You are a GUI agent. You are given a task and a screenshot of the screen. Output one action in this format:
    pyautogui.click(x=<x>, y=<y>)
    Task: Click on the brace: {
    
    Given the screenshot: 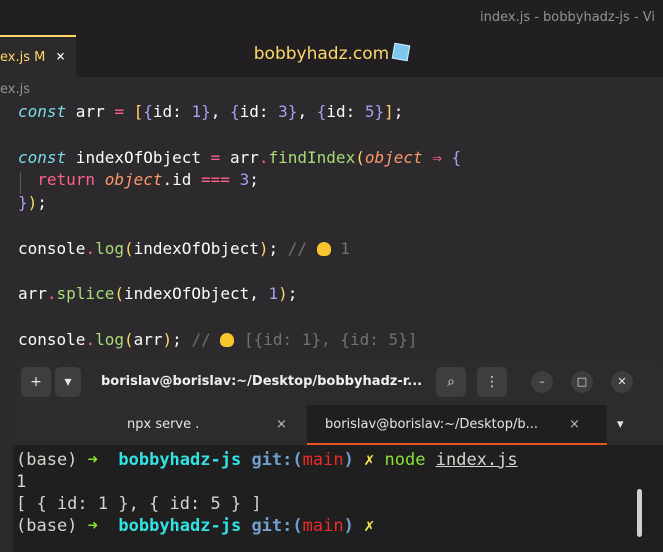 What is the action you would take?
    pyautogui.click(x=456, y=157)
    